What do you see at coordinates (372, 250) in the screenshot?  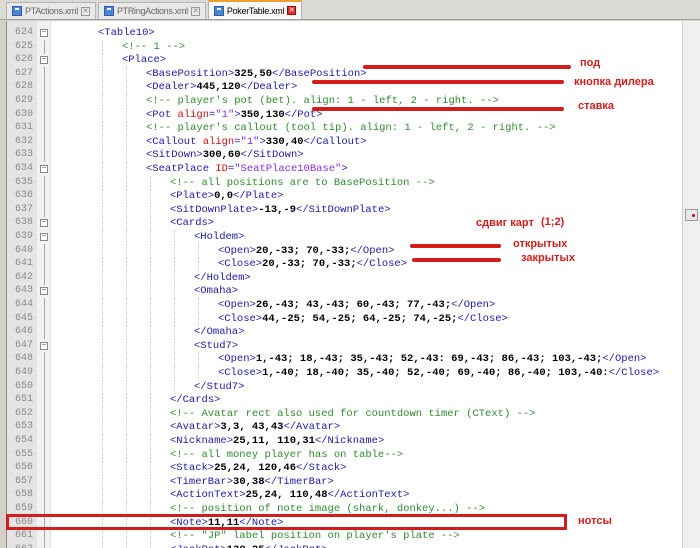 I see `token-tag: </Open>` at bounding box center [372, 250].